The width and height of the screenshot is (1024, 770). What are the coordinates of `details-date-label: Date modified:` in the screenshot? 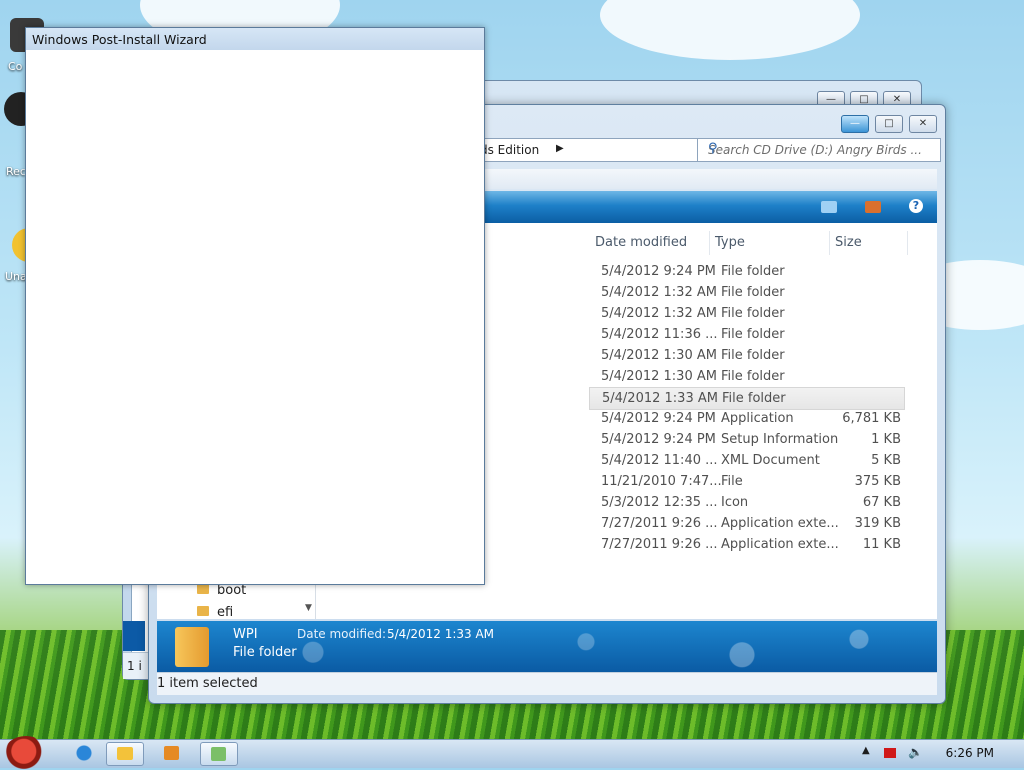 It's located at (342, 634).